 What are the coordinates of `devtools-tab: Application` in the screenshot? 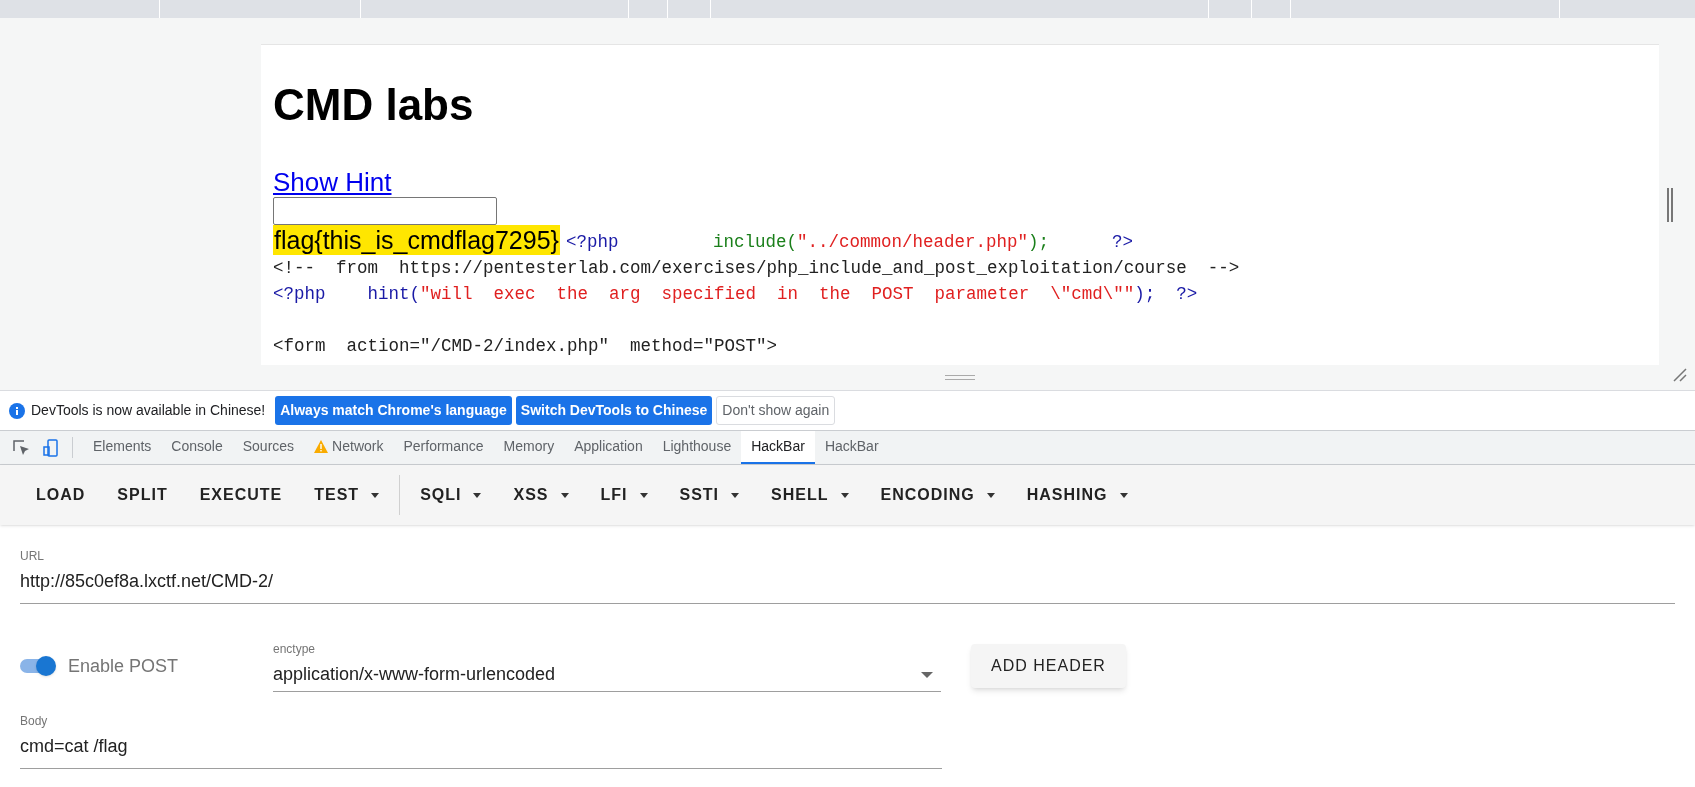 It's located at (608, 447).